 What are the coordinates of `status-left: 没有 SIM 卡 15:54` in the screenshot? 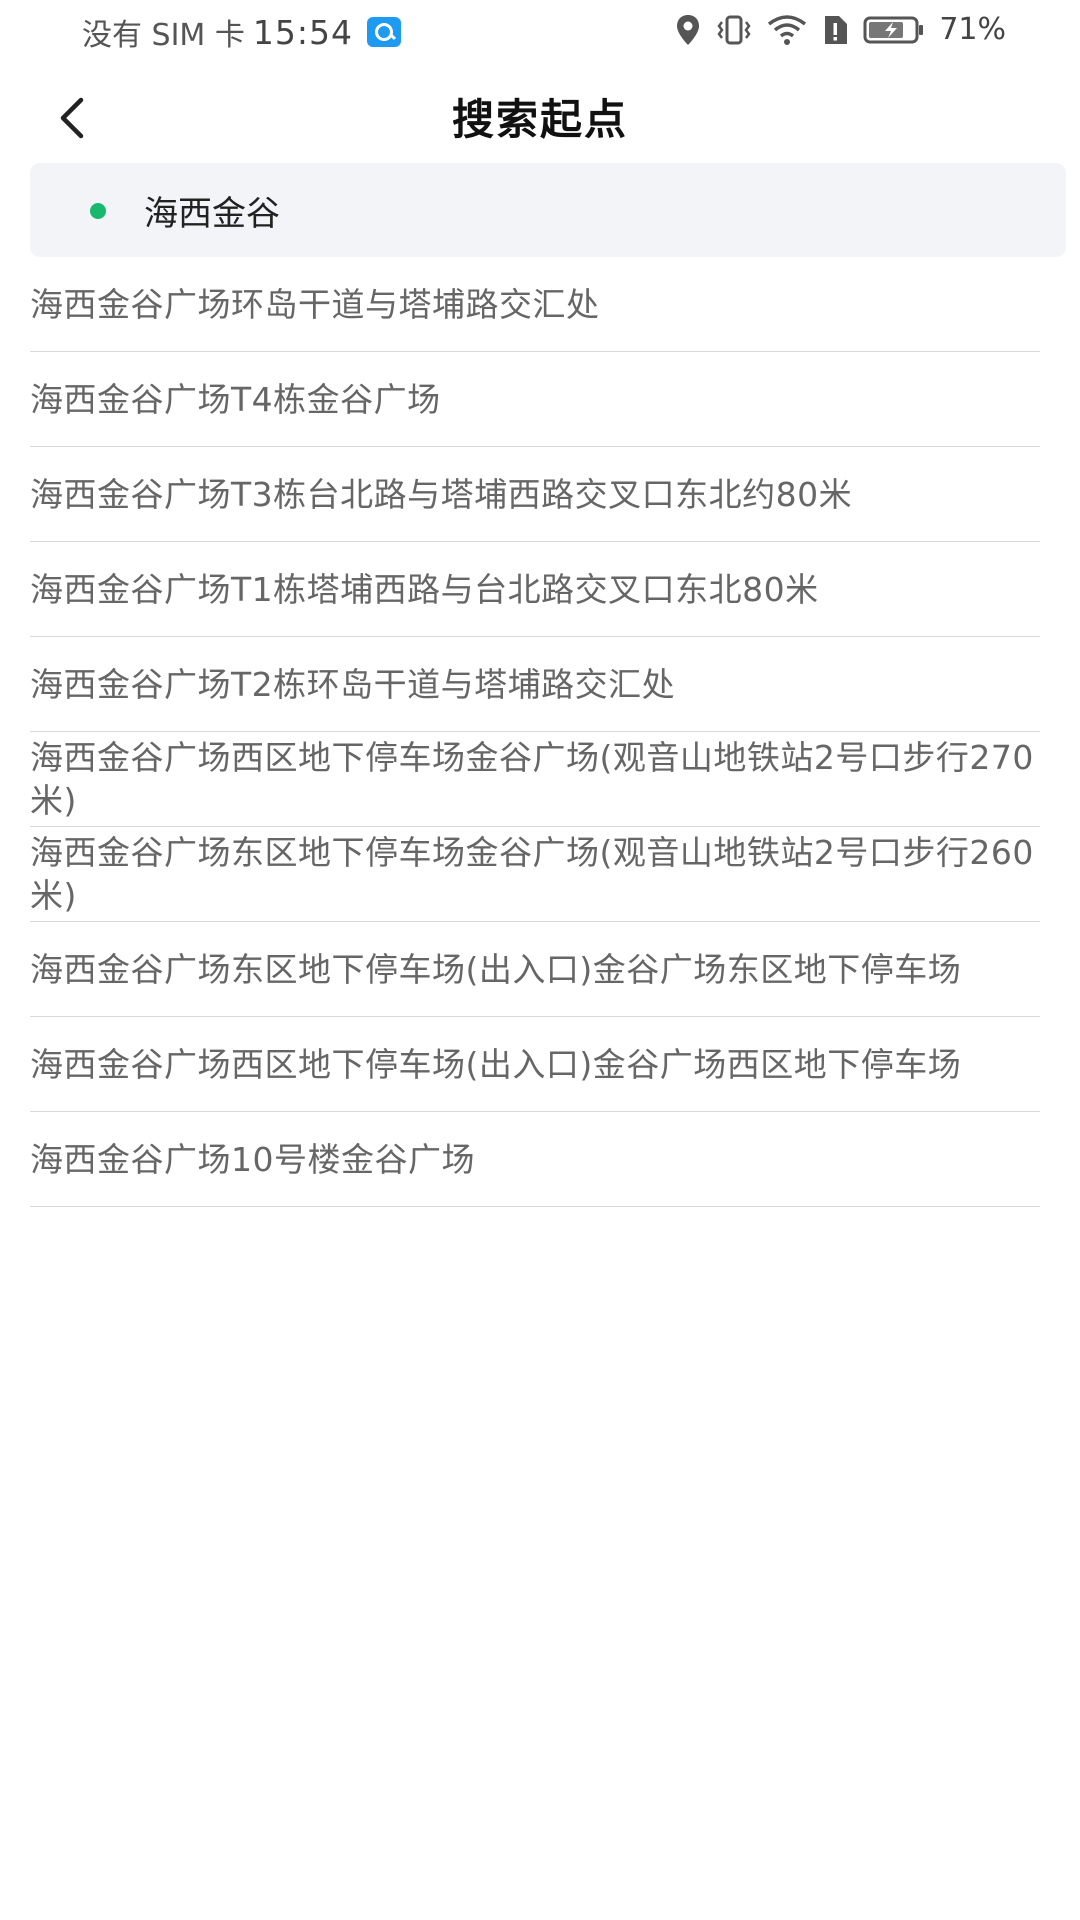 It's located at (241, 32).